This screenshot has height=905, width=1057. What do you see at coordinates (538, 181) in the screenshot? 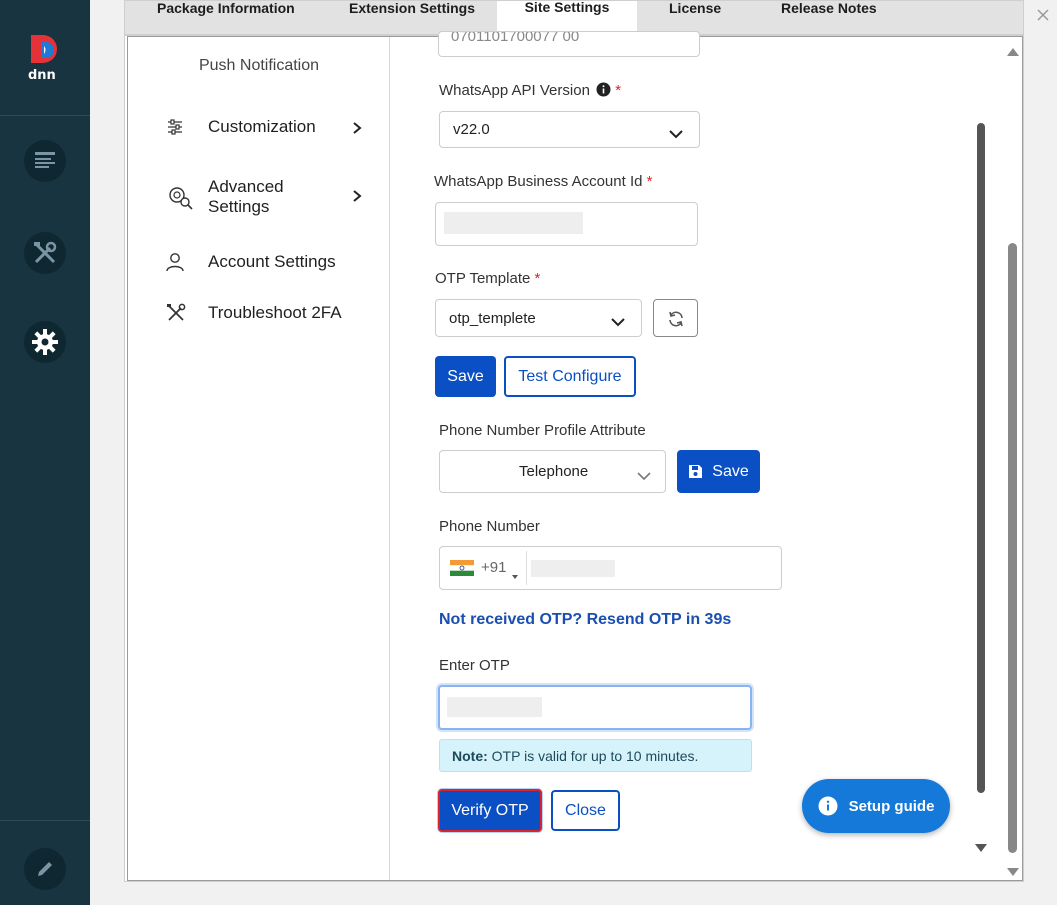
I see `business-id-label-text: WhatsApp Business Account Id` at bounding box center [538, 181].